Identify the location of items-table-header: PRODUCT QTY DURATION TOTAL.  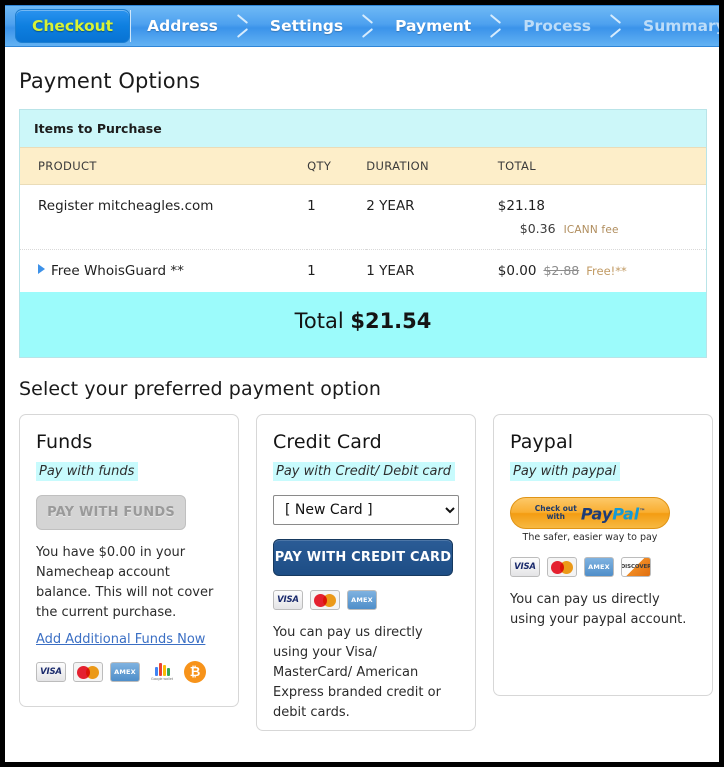
(363, 166).